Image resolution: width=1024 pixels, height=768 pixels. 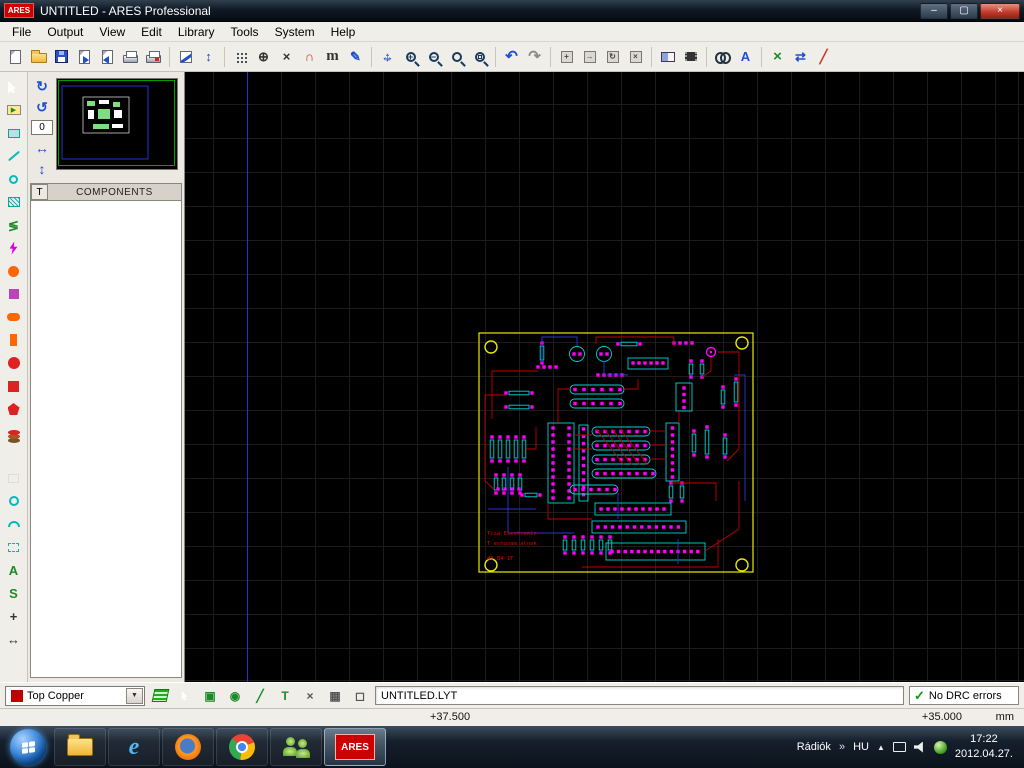 What do you see at coordinates (84, 56) in the screenshot?
I see `import-region-button` at bounding box center [84, 56].